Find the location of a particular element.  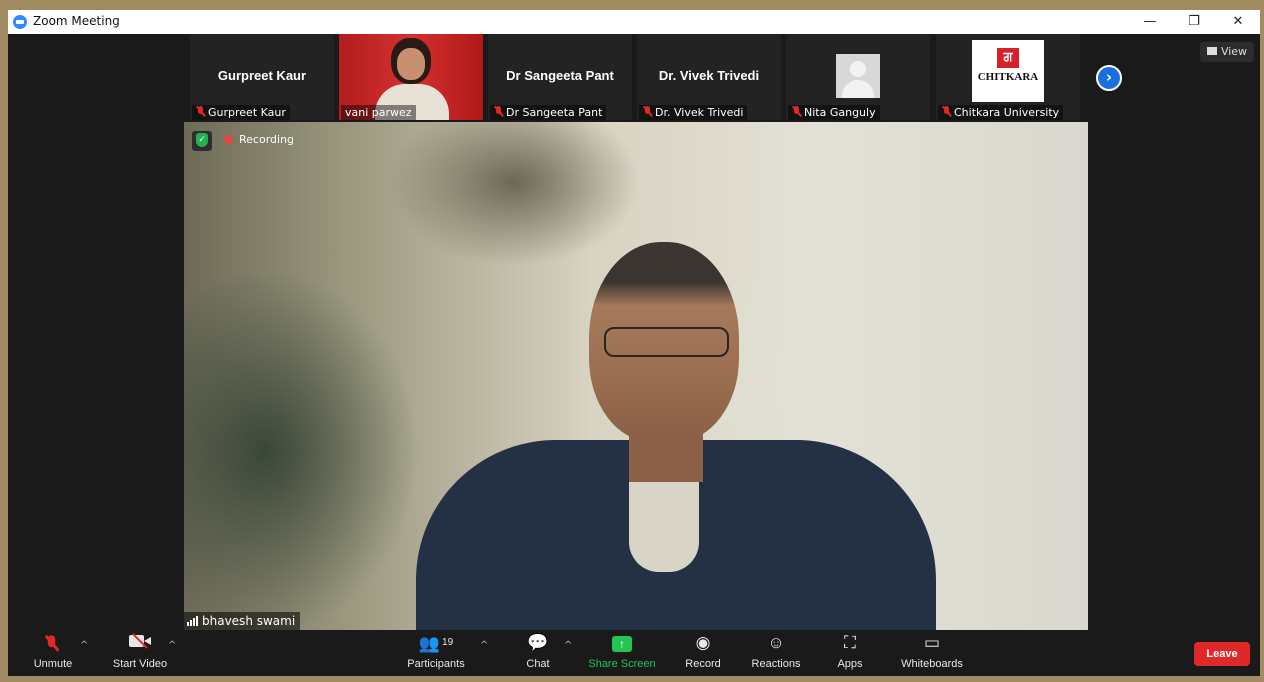

participants-button: 👥 19 Participants is located at coordinates (436, 653).